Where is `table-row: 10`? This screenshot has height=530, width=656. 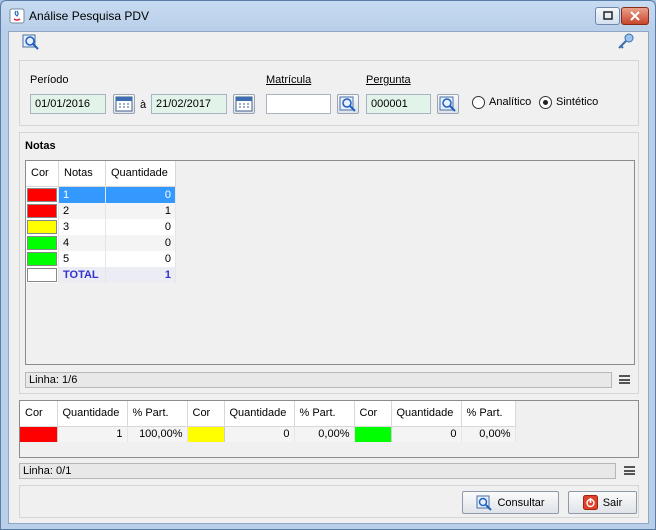
table-row: 10 is located at coordinates (101, 194).